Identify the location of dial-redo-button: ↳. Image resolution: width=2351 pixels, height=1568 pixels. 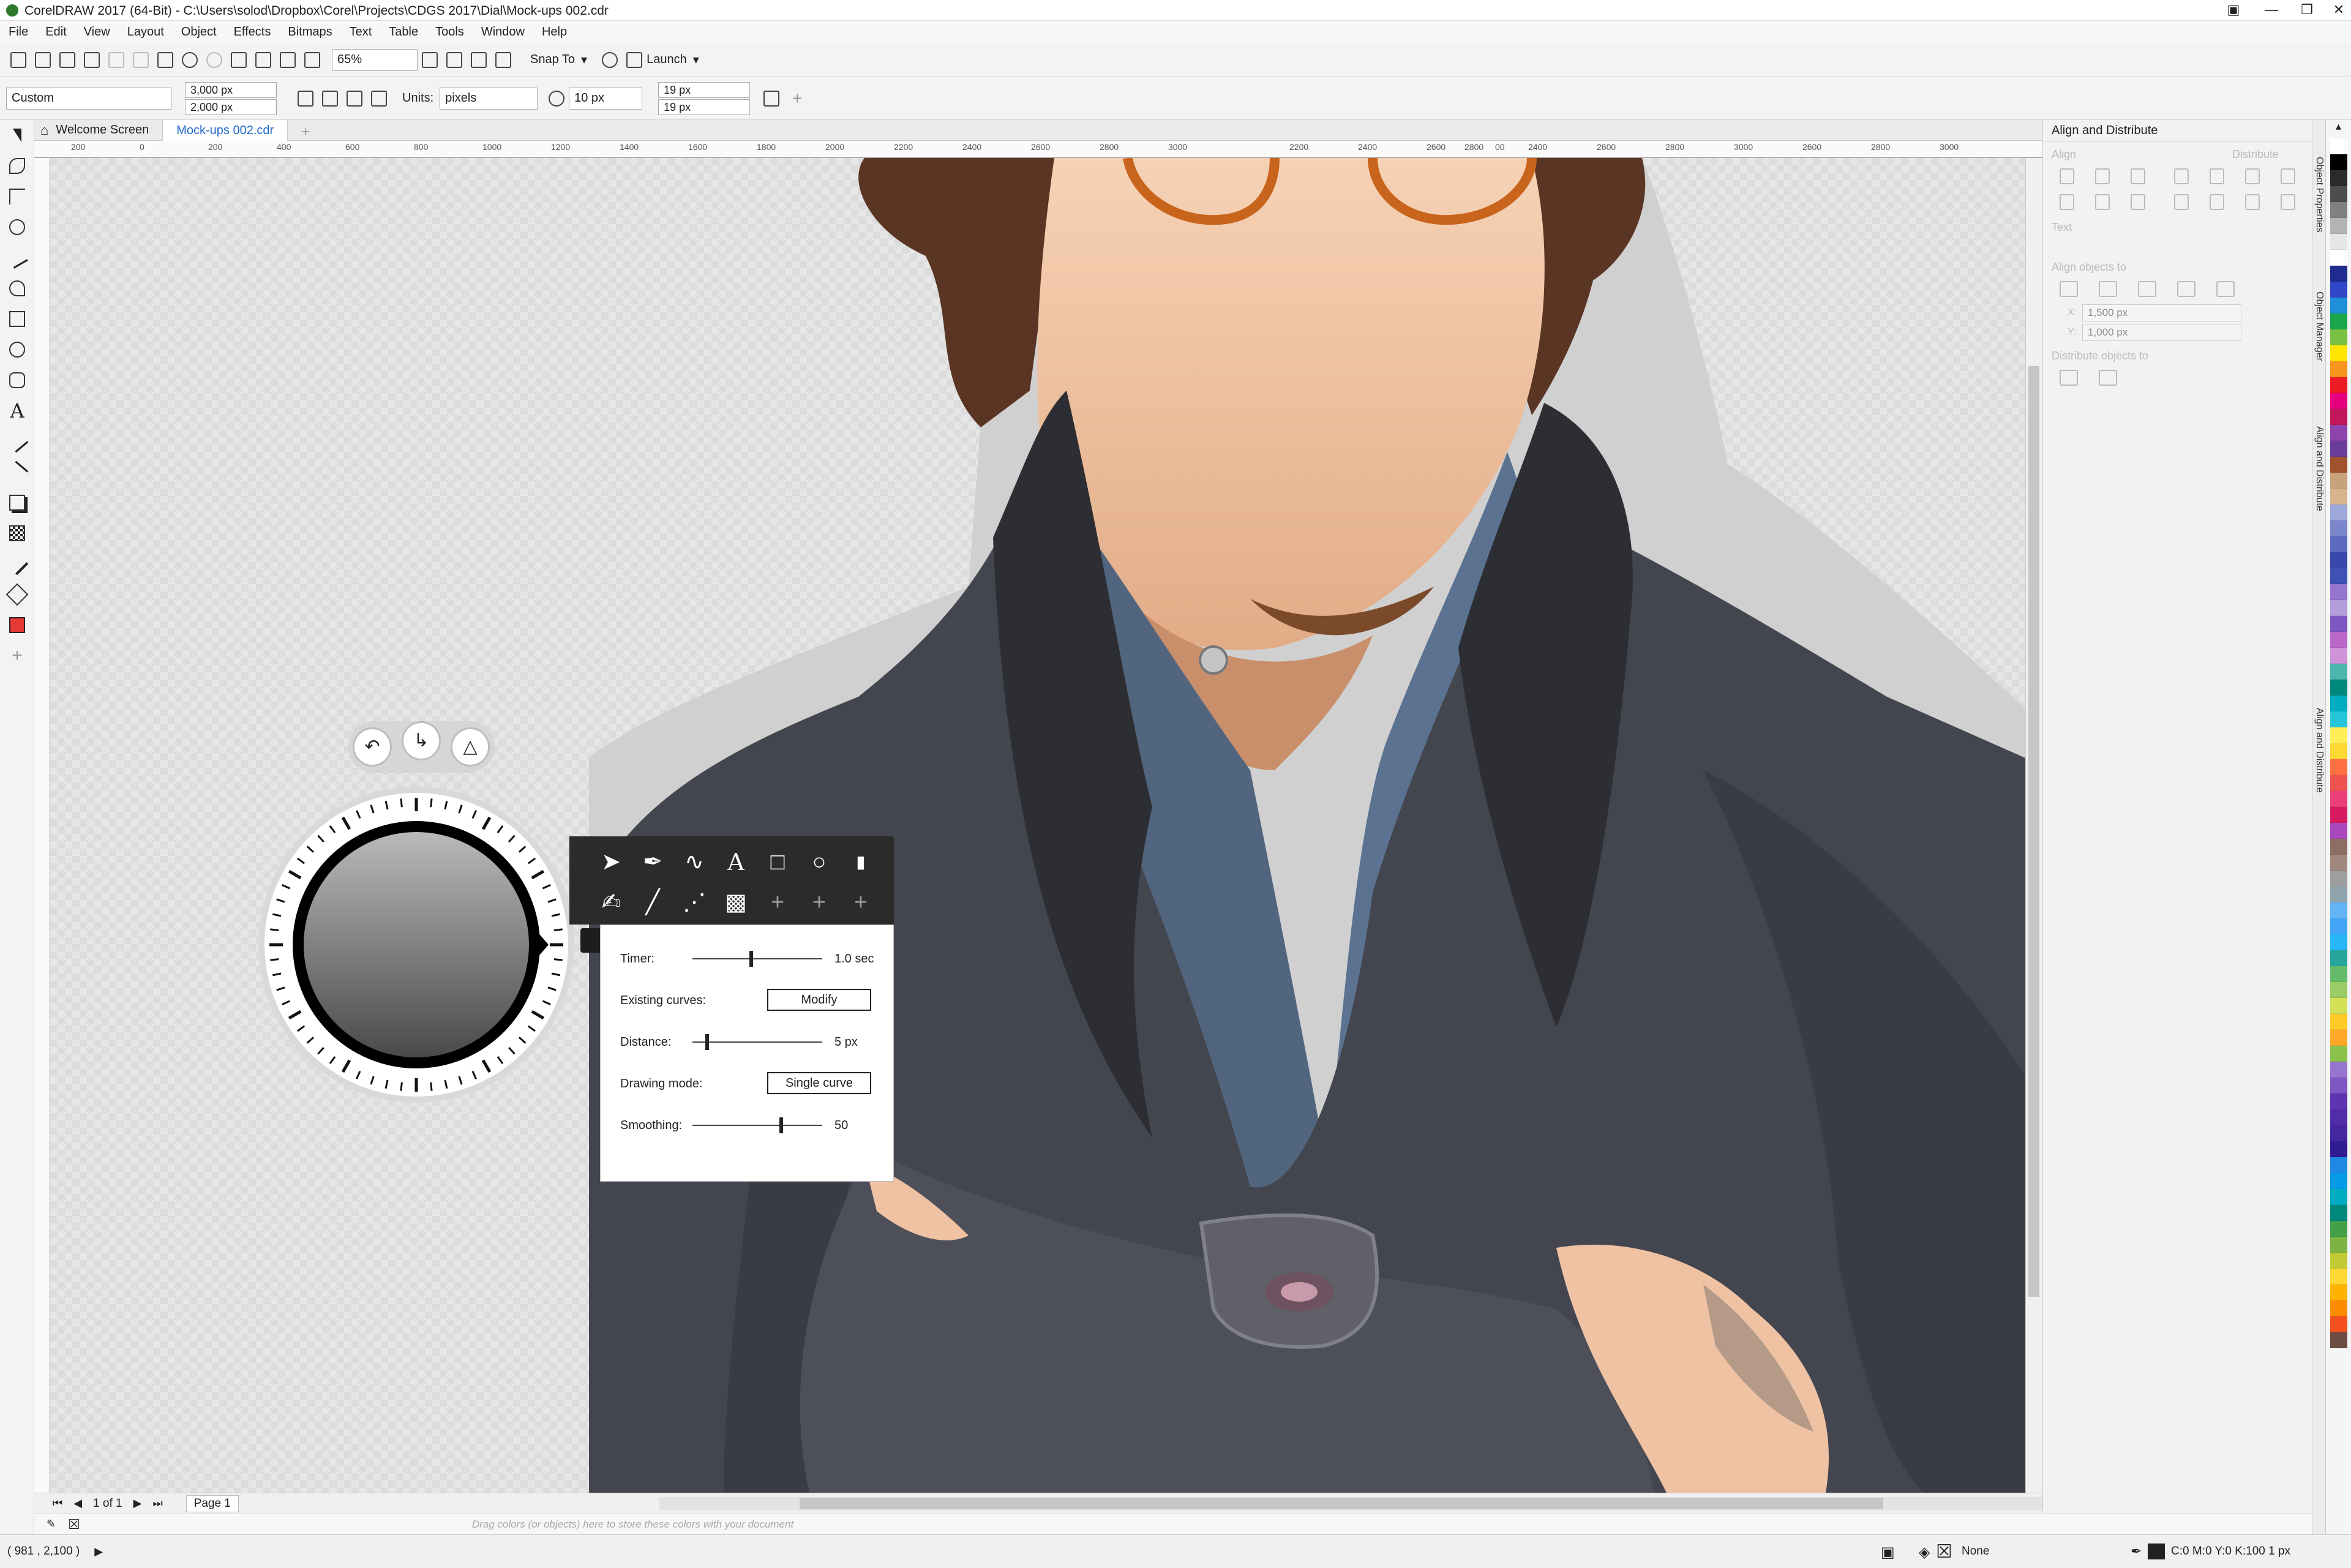
(421, 740).